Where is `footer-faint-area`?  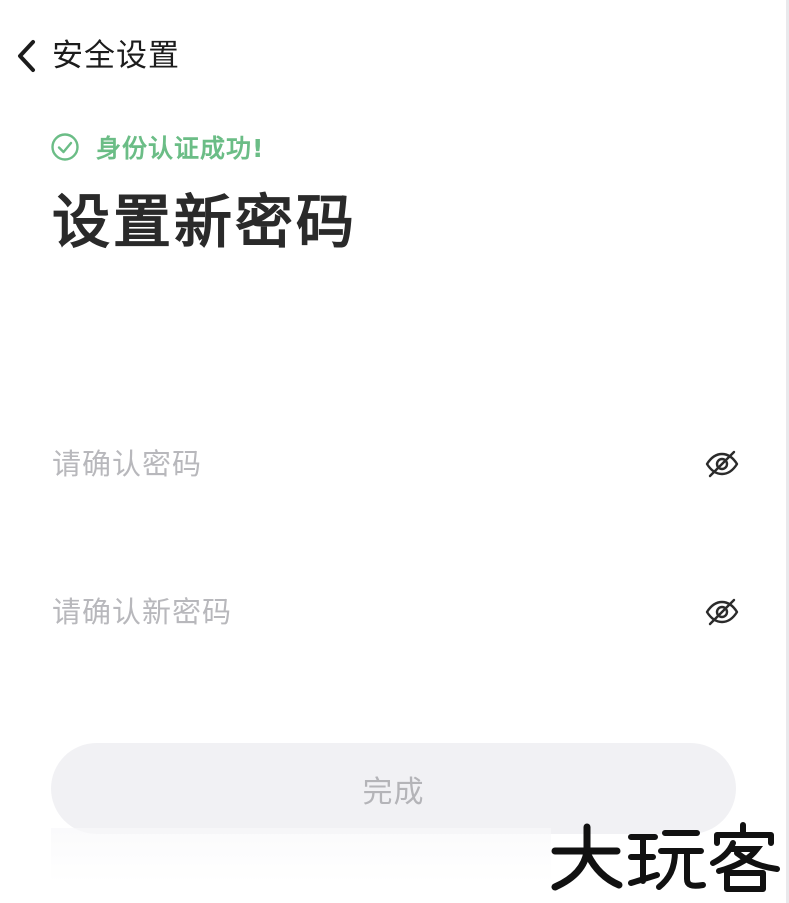
footer-faint-area is located at coordinates (301, 855).